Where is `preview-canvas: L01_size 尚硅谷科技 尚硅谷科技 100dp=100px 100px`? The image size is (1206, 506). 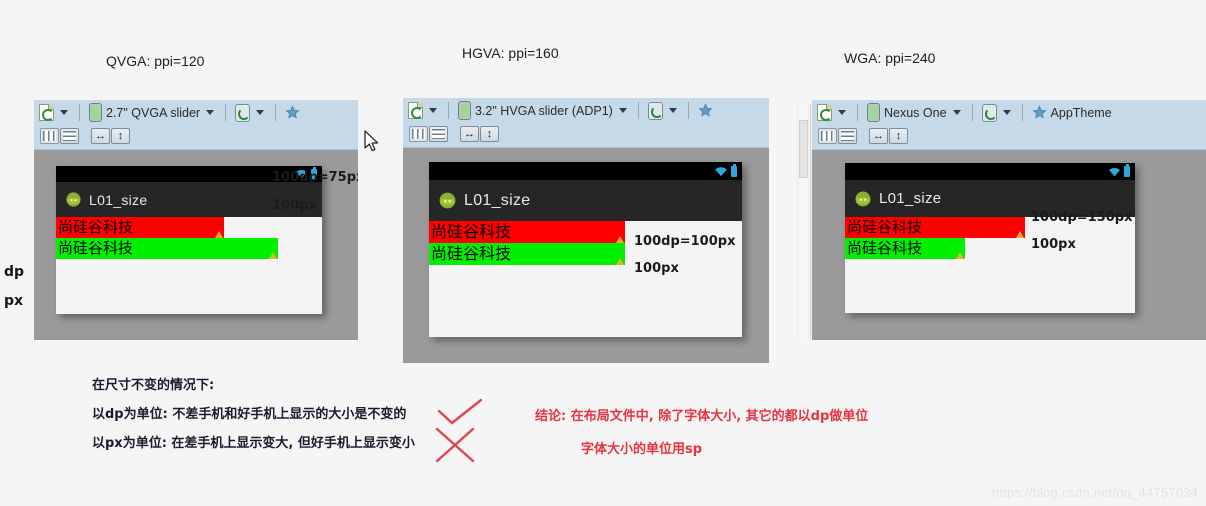 preview-canvas: L01_size 尚硅谷科技 尚硅谷科技 100dp=100px 100px is located at coordinates (586, 255).